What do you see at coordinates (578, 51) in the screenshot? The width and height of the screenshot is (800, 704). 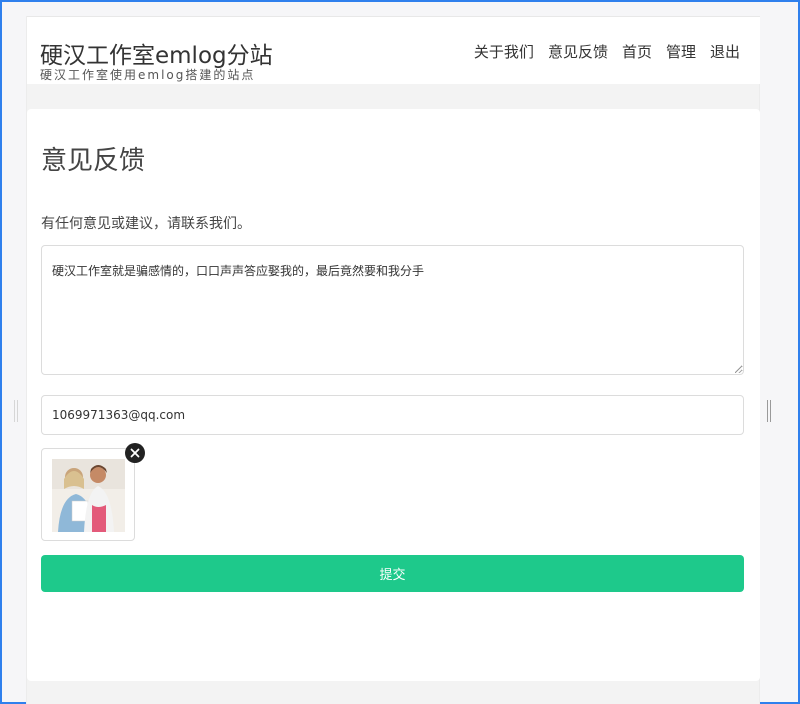 I see `nav-feedback: 意见反馈` at bounding box center [578, 51].